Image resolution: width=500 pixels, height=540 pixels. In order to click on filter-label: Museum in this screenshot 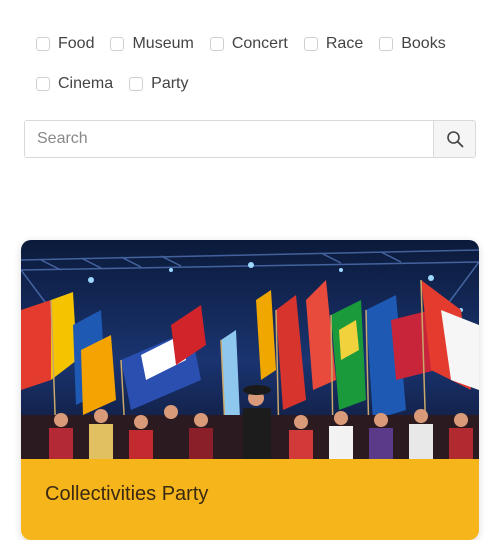, I will do `click(163, 43)`.